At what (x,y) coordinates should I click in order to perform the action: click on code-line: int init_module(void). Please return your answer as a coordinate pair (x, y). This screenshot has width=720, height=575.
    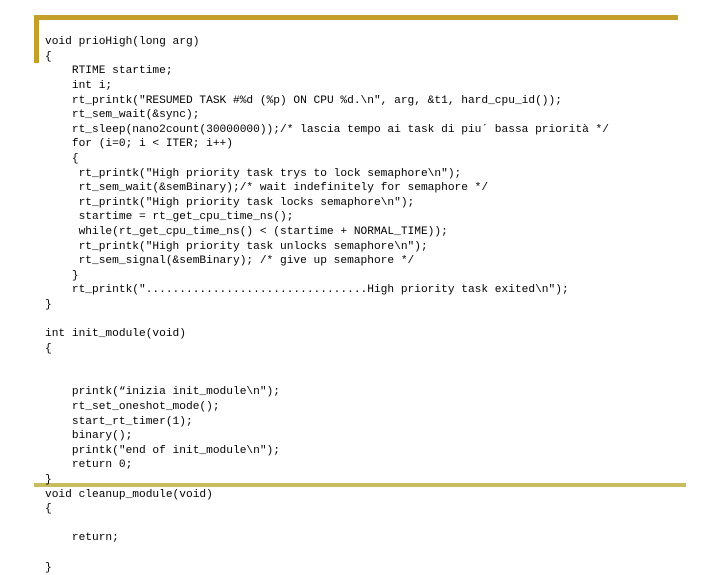
    Looking at the image, I should click on (115, 334).